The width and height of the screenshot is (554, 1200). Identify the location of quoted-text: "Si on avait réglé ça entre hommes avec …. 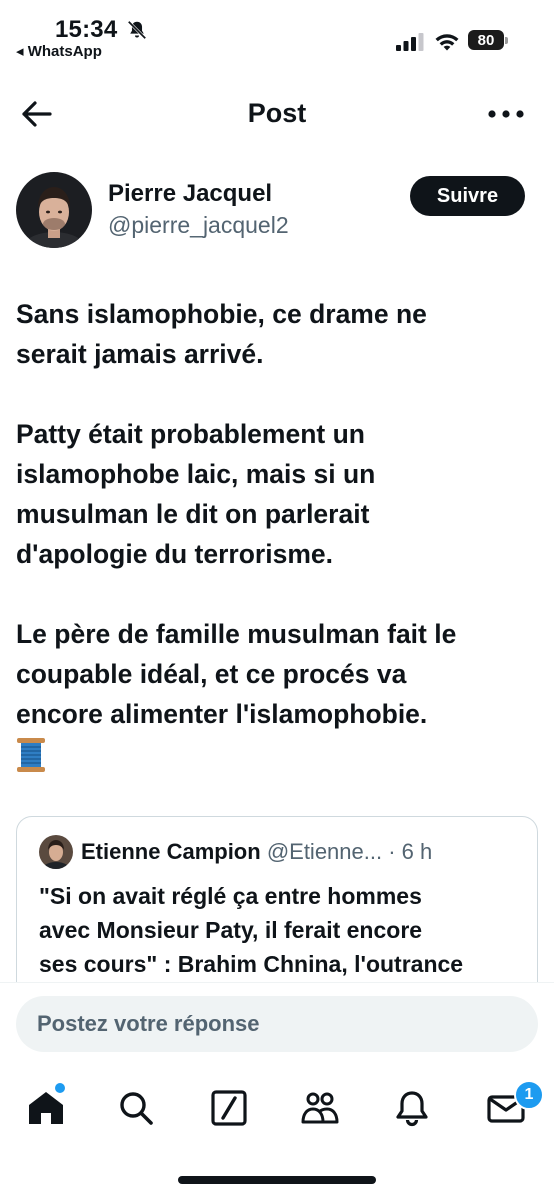
(284, 930).